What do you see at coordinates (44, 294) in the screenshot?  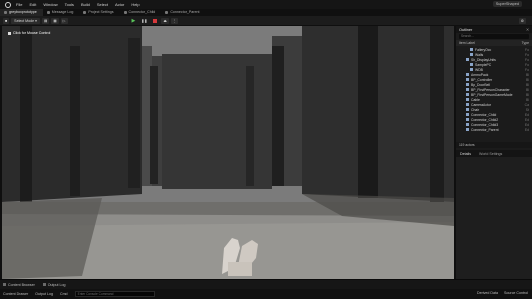 I see `output-log-button: Output Log` at bounding box center [44, 294].